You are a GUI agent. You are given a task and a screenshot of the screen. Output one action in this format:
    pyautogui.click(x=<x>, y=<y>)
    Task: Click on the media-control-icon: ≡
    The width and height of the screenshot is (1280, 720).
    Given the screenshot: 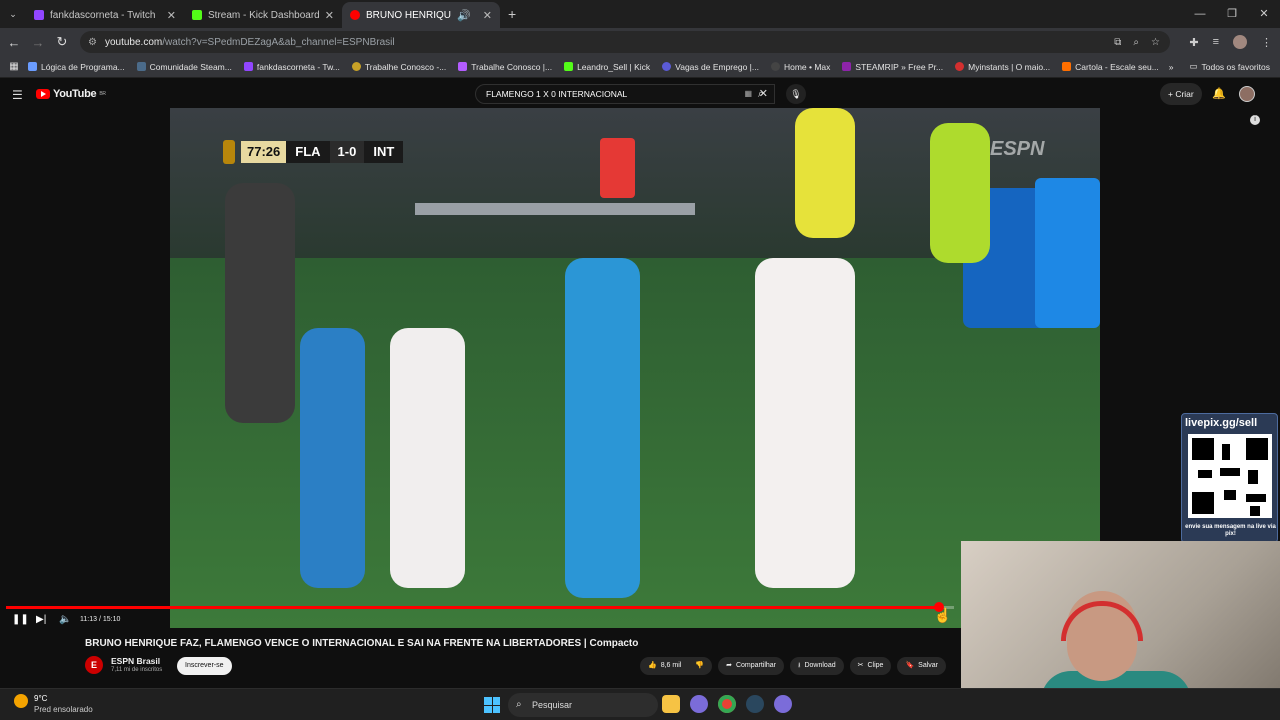 What is the action you would take?
    pyautogui.click(x=1216, y=42)
    